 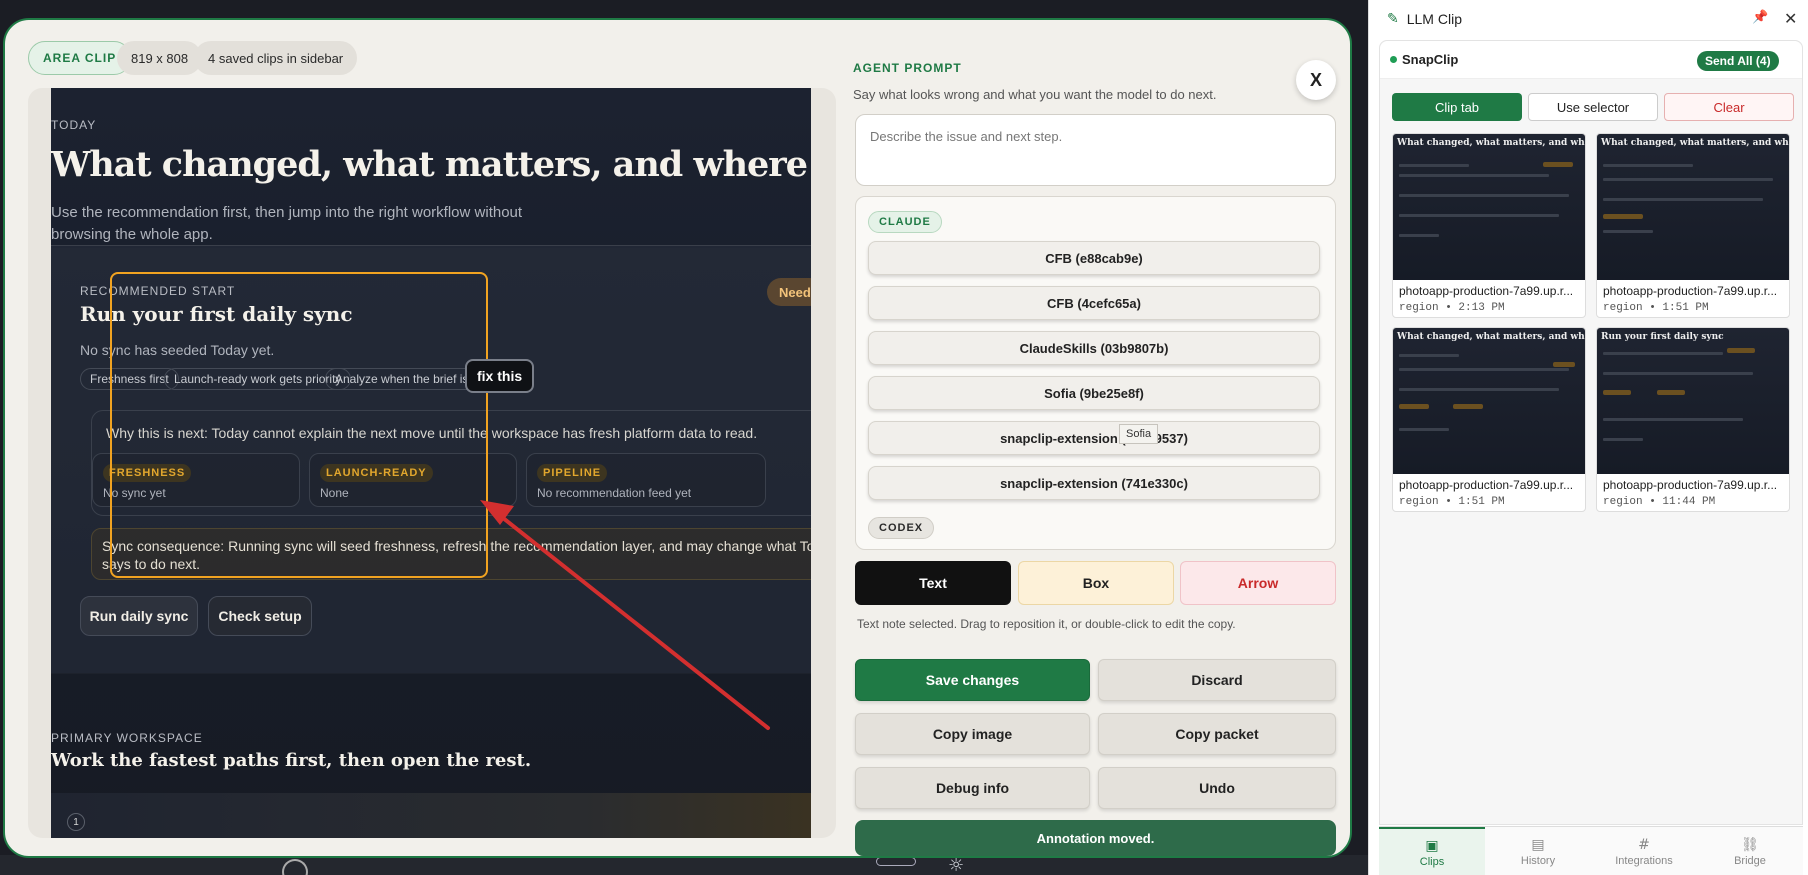 What do you see at coordinates (1393, 59) in the screenshot?
I see `status-dot` at bounding box center [1393, 59].